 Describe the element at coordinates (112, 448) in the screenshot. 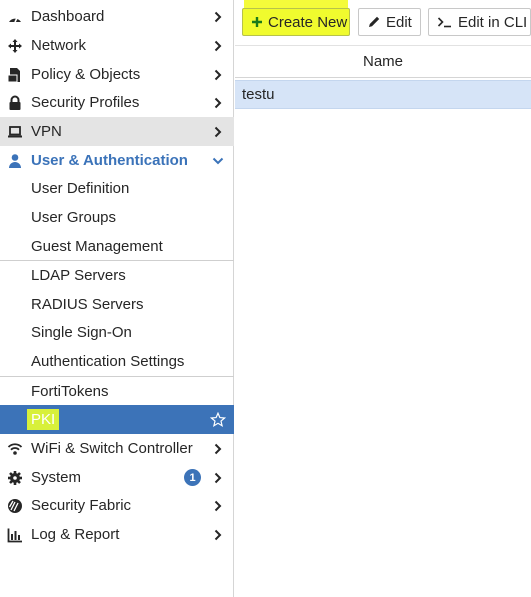

I see `sidebar-item-label: WiFi & Switch Controller` at that location.